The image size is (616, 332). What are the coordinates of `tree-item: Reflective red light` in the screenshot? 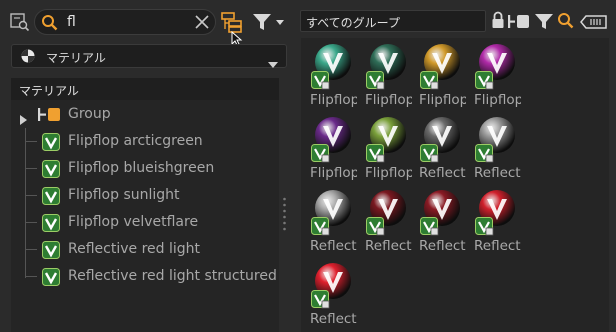 It's located at (145, 250).